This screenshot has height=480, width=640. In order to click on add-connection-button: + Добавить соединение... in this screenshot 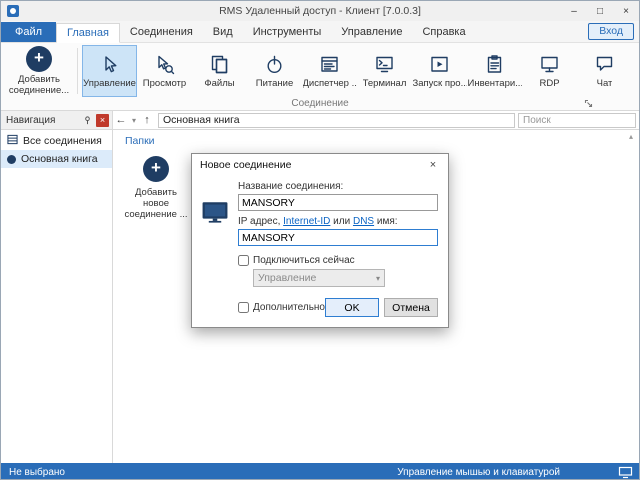, I will do `click(39, 71)`.